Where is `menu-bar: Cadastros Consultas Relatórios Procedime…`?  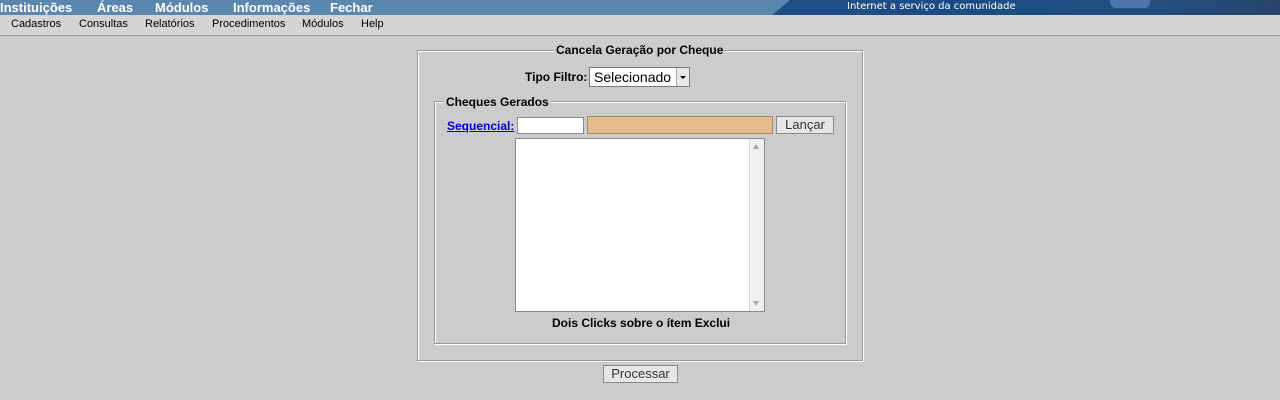 menu-bar: Cadastros Consultas Relatórios Procedime… is located at coordinates (640, 25).